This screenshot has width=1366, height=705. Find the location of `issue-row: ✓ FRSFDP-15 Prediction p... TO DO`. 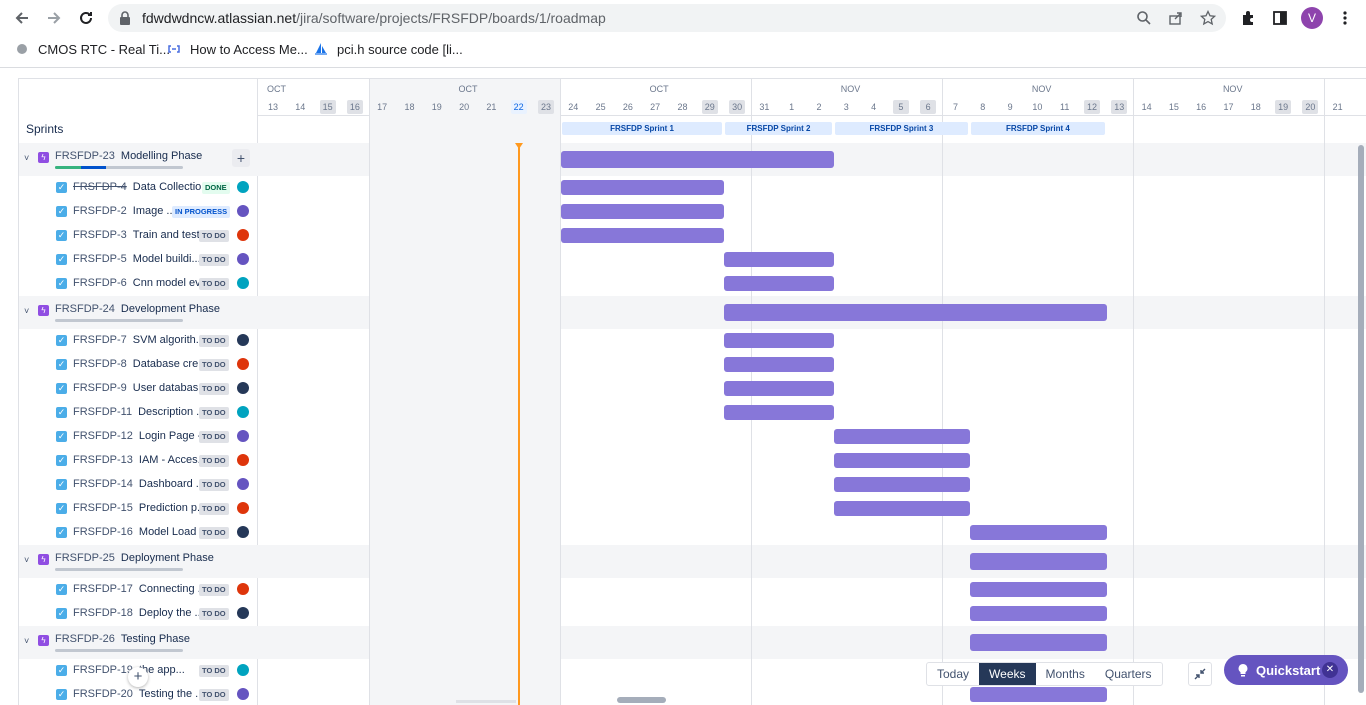

issue-row: ✓ FRSFDP-15 Prediction p... TO DO is located at coordinates (138, 509).